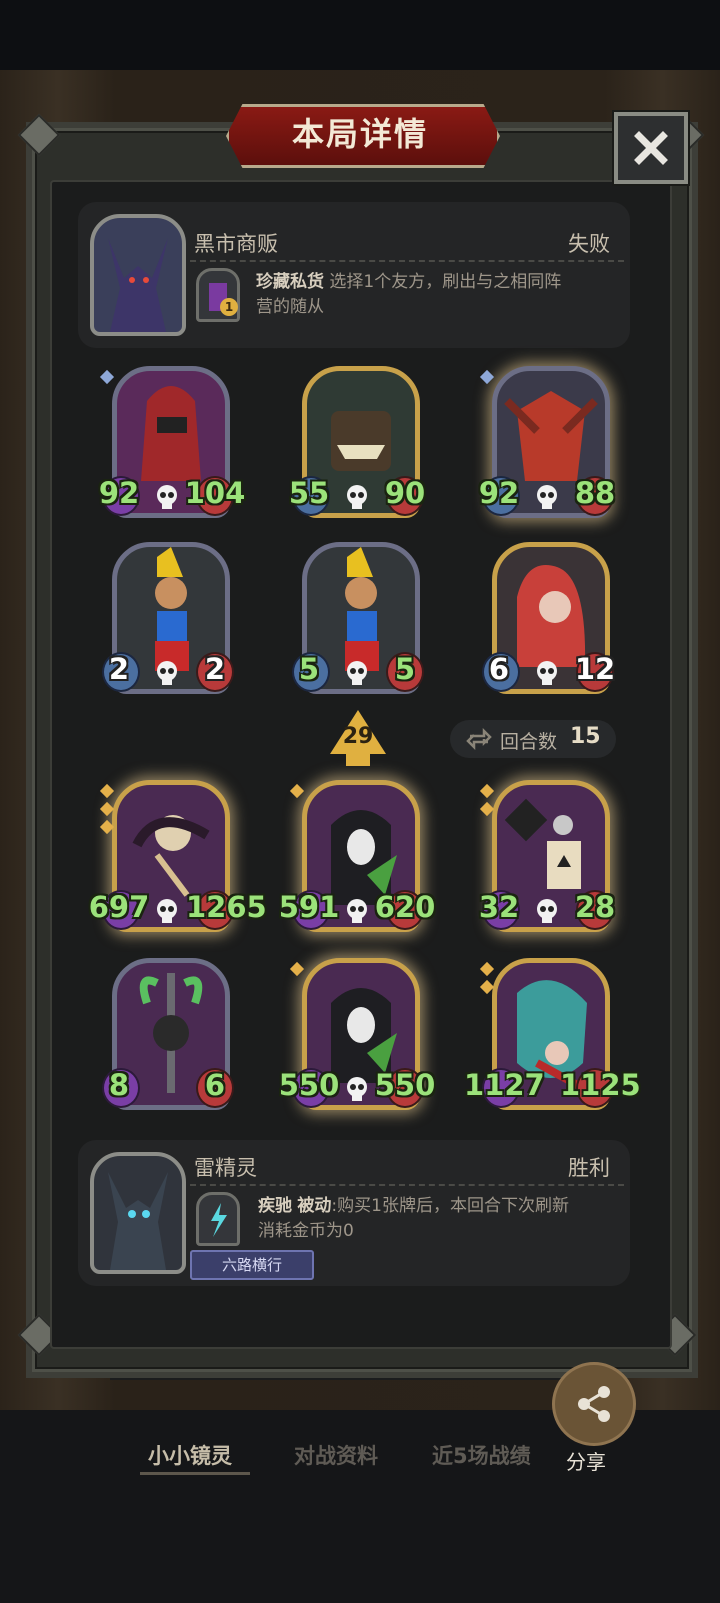  What do you see at coordinates (445, 282) in the screenshot?
I see `ability-desc-1: 选择1个友方，刷出与之相同阵` at bounding box center [445, 282].